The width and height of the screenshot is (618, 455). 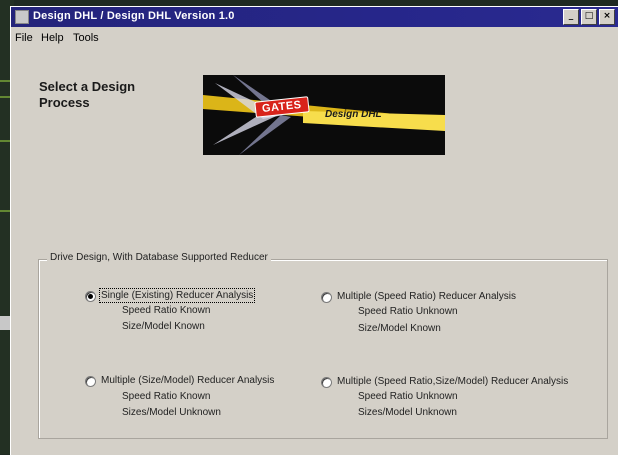 I want to click on menu-help: Help, so click(x=52, y=38).